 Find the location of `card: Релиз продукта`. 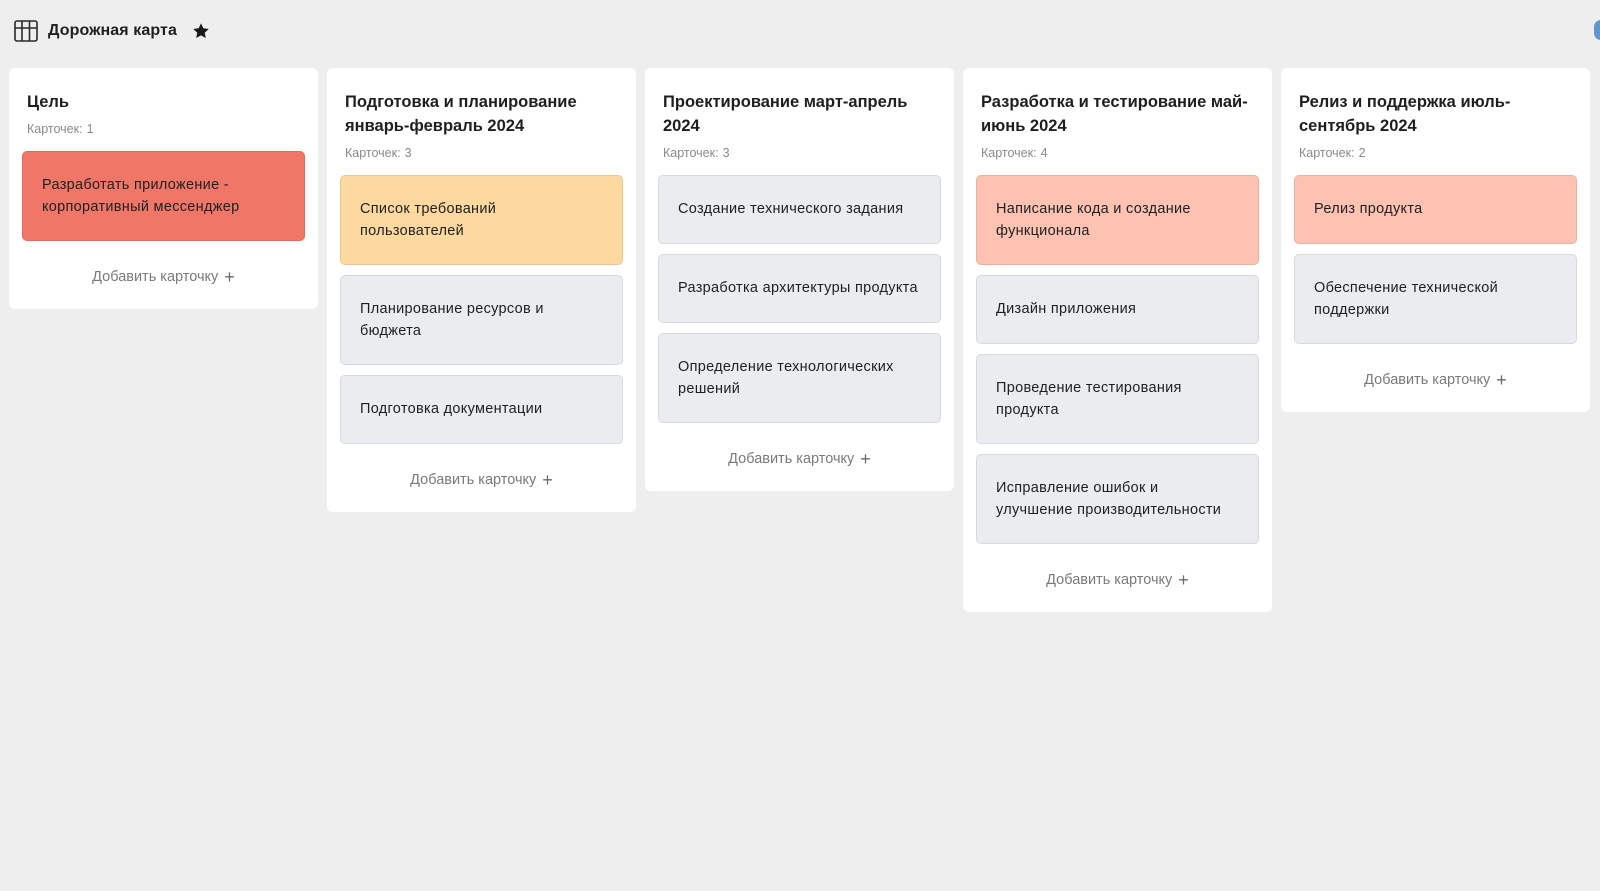

card: Релиз продукта is located at coordinates (1435, 209).